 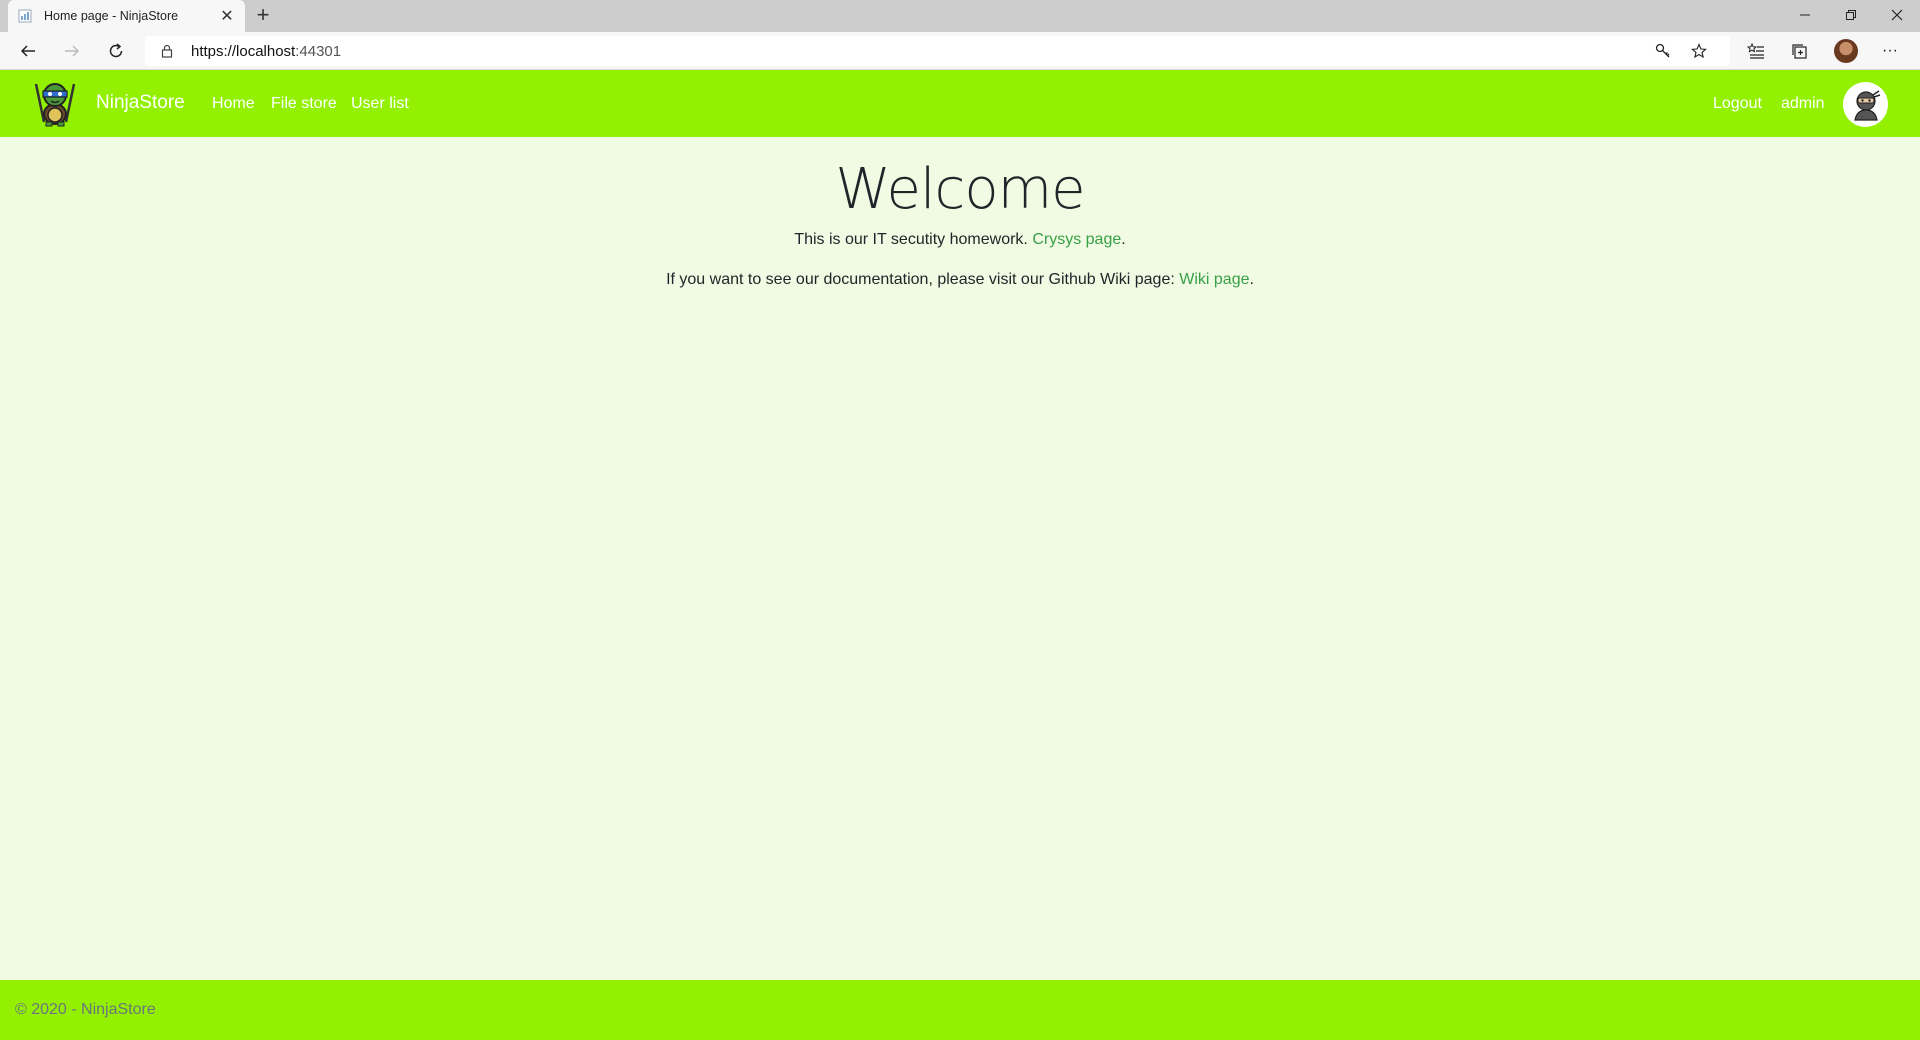 I want to click on nav-home-link: Home, so click(x=233, y=104).